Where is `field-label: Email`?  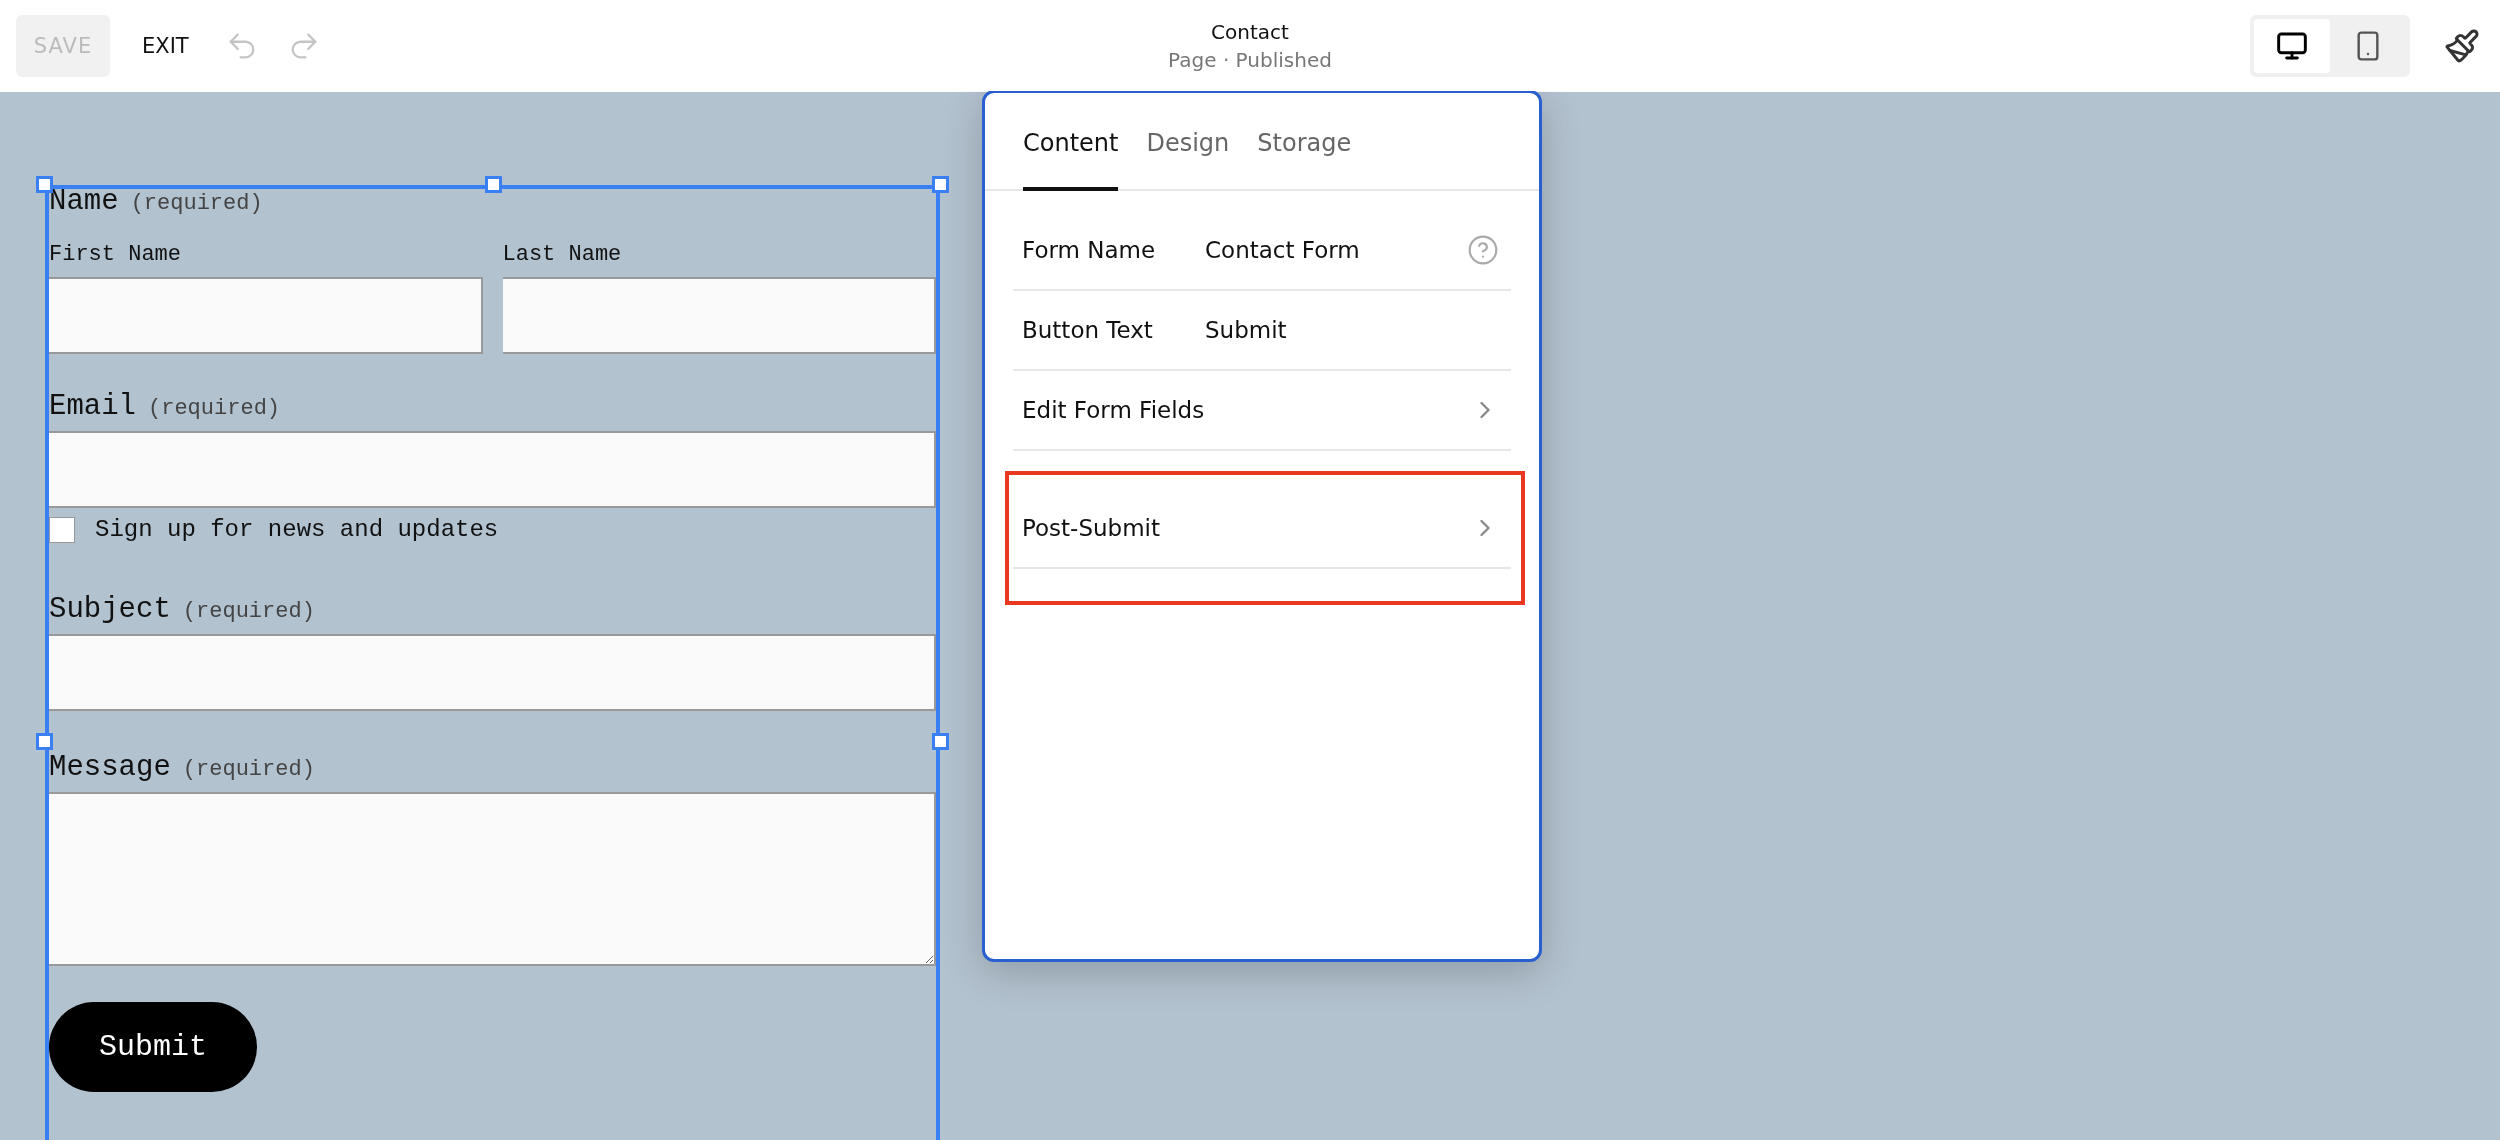 field-label: Email is located at coordinates (92, 406).